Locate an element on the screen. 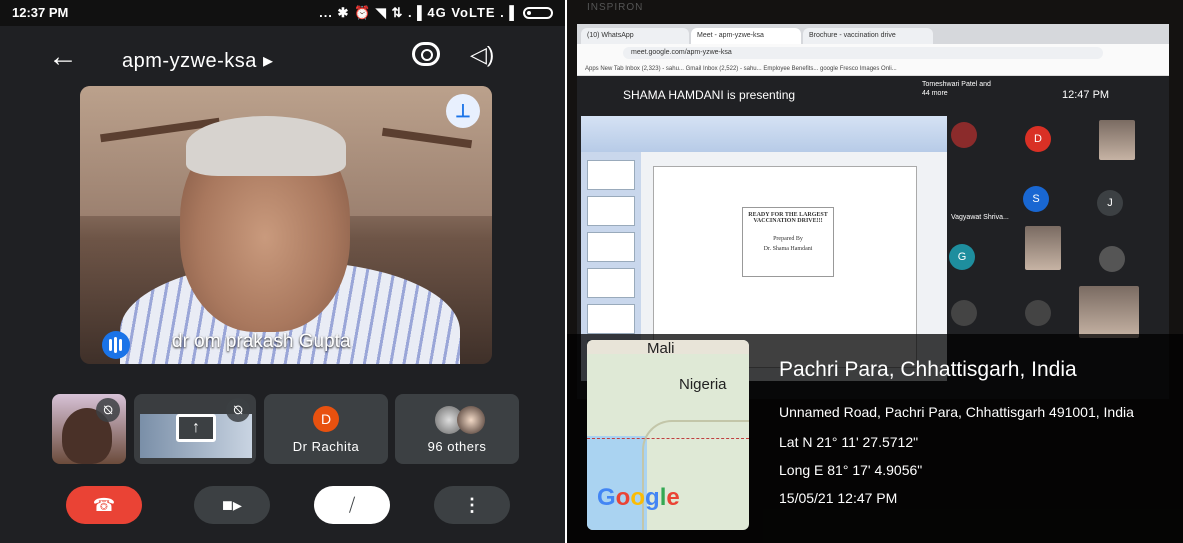 The height and width of the screenshot is (543, 1183). avatar: G is located at coordinates (962, 257).